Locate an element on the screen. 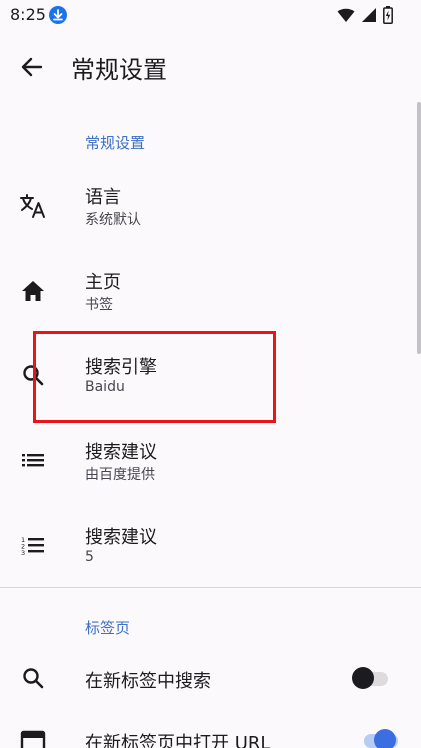 This screenshot has width=421, height=748. open-url-in-new-tab-toggle is located at coordinates (380, 738).